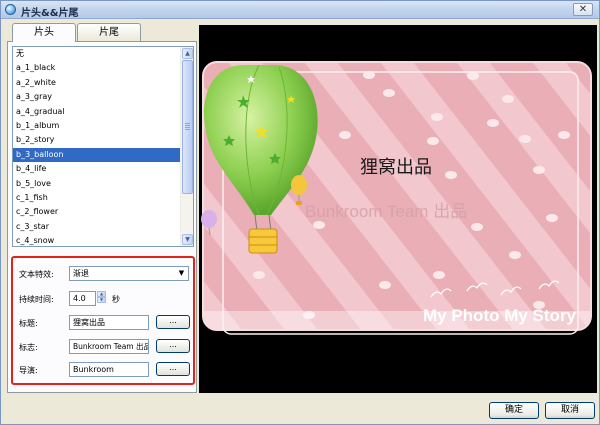 The width and height of the screenshot is (600, 425). Describe the element at coordinates (129, 273) in the screenshot. I see `text-effect-dropdown: 渐退 ▼` at that location.